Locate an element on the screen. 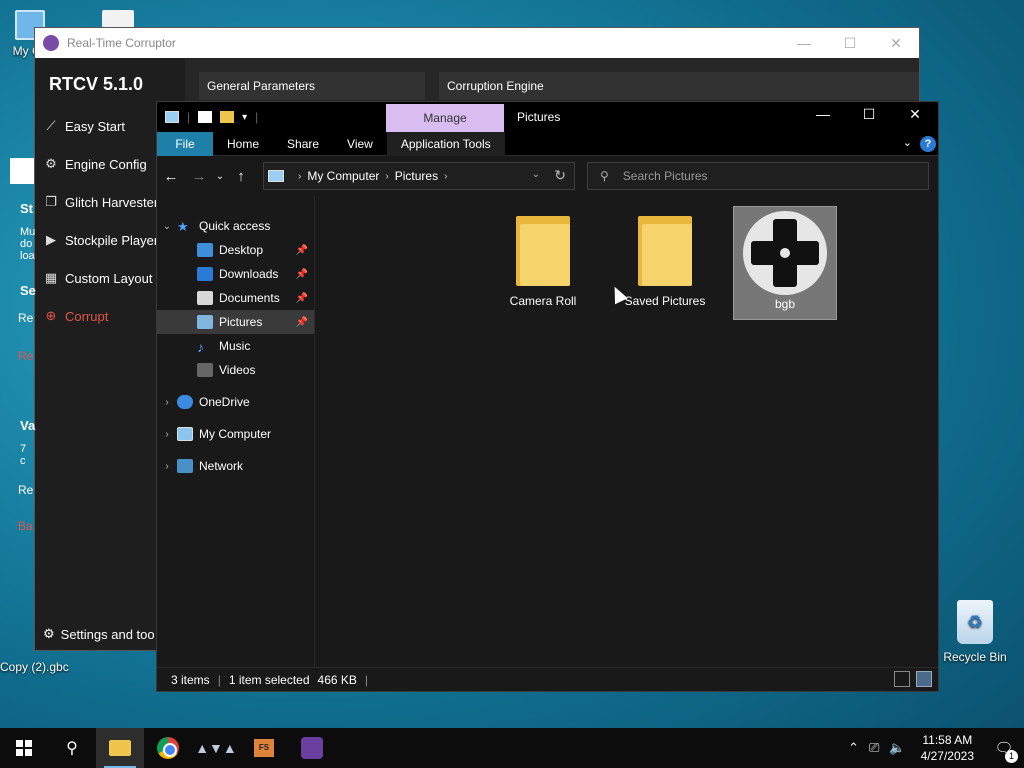 The height and width of the screenshot is (768, 1024). rtcv-titlebar: Real-Time Corruptor — ☐ ✕ is located at coordinates (477, 43).